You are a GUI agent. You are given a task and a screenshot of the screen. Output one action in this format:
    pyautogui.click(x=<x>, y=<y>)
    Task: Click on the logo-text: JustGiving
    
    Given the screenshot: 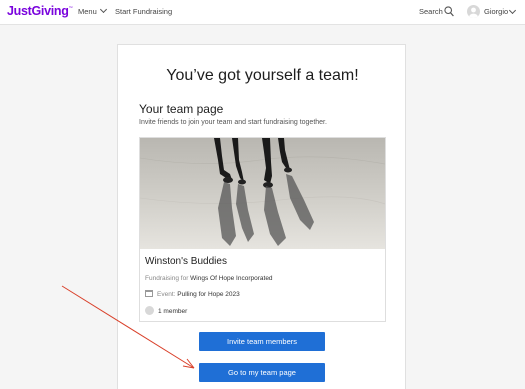 What is the action you would take?
    pyautogui.click(x=38, y=11)
    